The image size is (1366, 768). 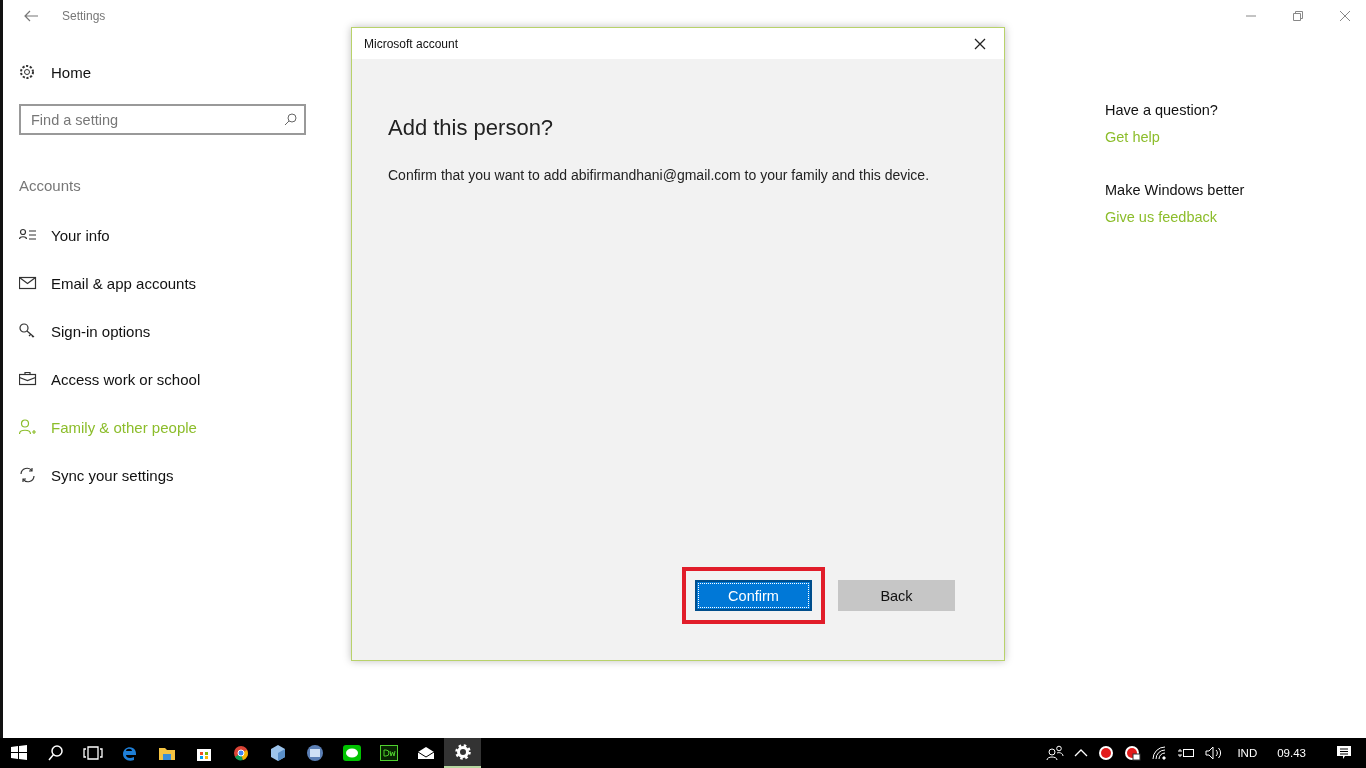 What do you see at coordinates (1081, 753) in the screenshot?
I see `chevron-up-icon` at bounding box center [1081, 753].